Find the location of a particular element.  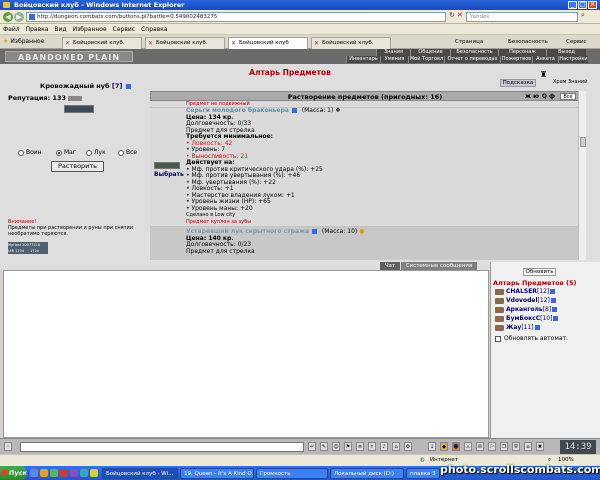

class-radio-warrior: Воин is located at coordinates (30, 152).